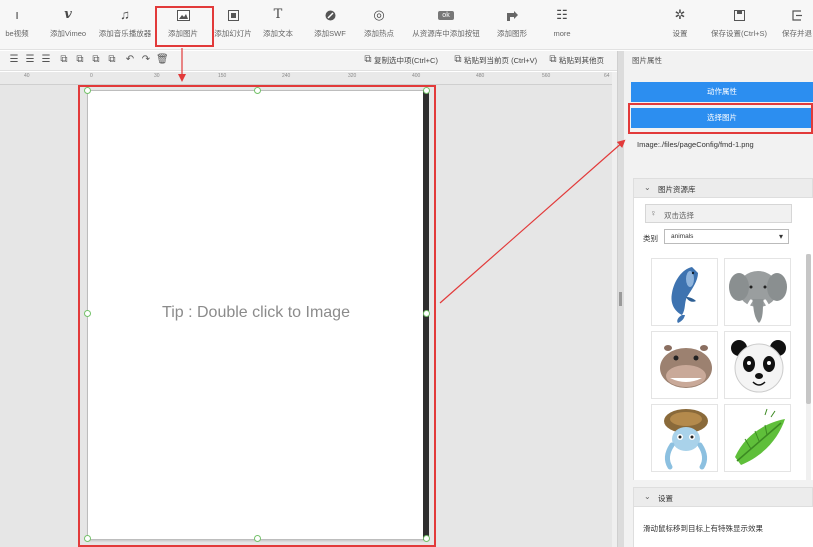 The image size is (813, 547). I want to click on save-exit-icon, so click(795, 14).